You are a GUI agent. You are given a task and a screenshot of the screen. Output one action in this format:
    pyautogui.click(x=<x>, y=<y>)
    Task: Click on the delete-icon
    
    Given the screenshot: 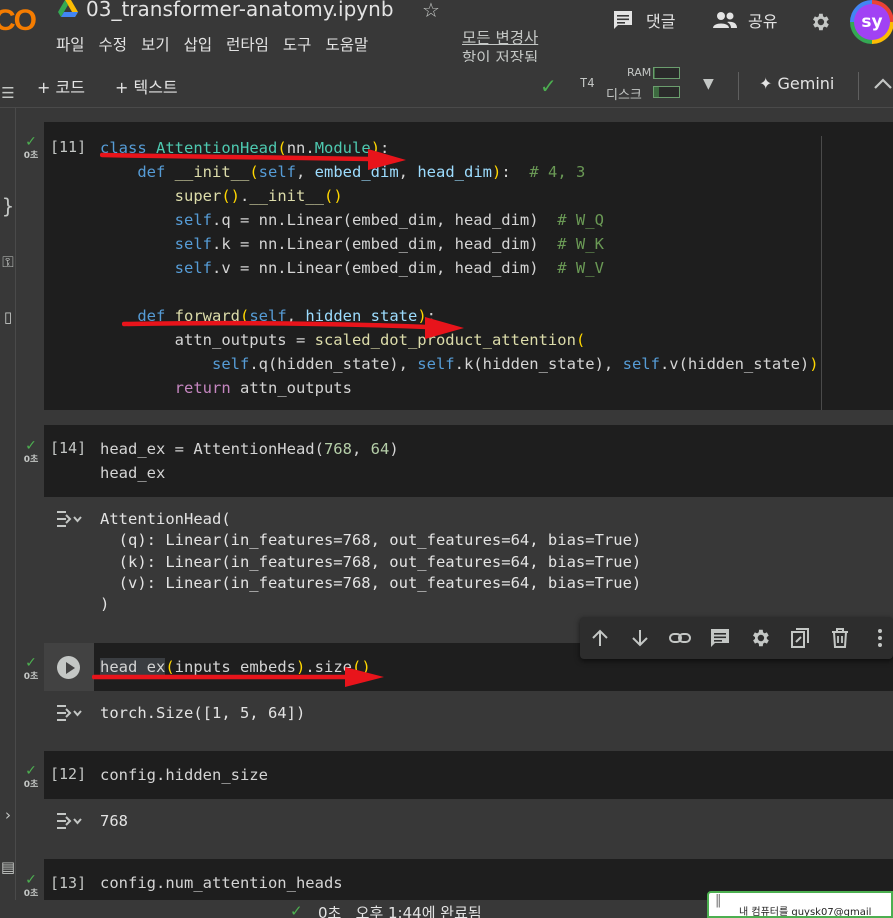 What is the action you would take?
    pyautogui.click(x=840, y=638)
    